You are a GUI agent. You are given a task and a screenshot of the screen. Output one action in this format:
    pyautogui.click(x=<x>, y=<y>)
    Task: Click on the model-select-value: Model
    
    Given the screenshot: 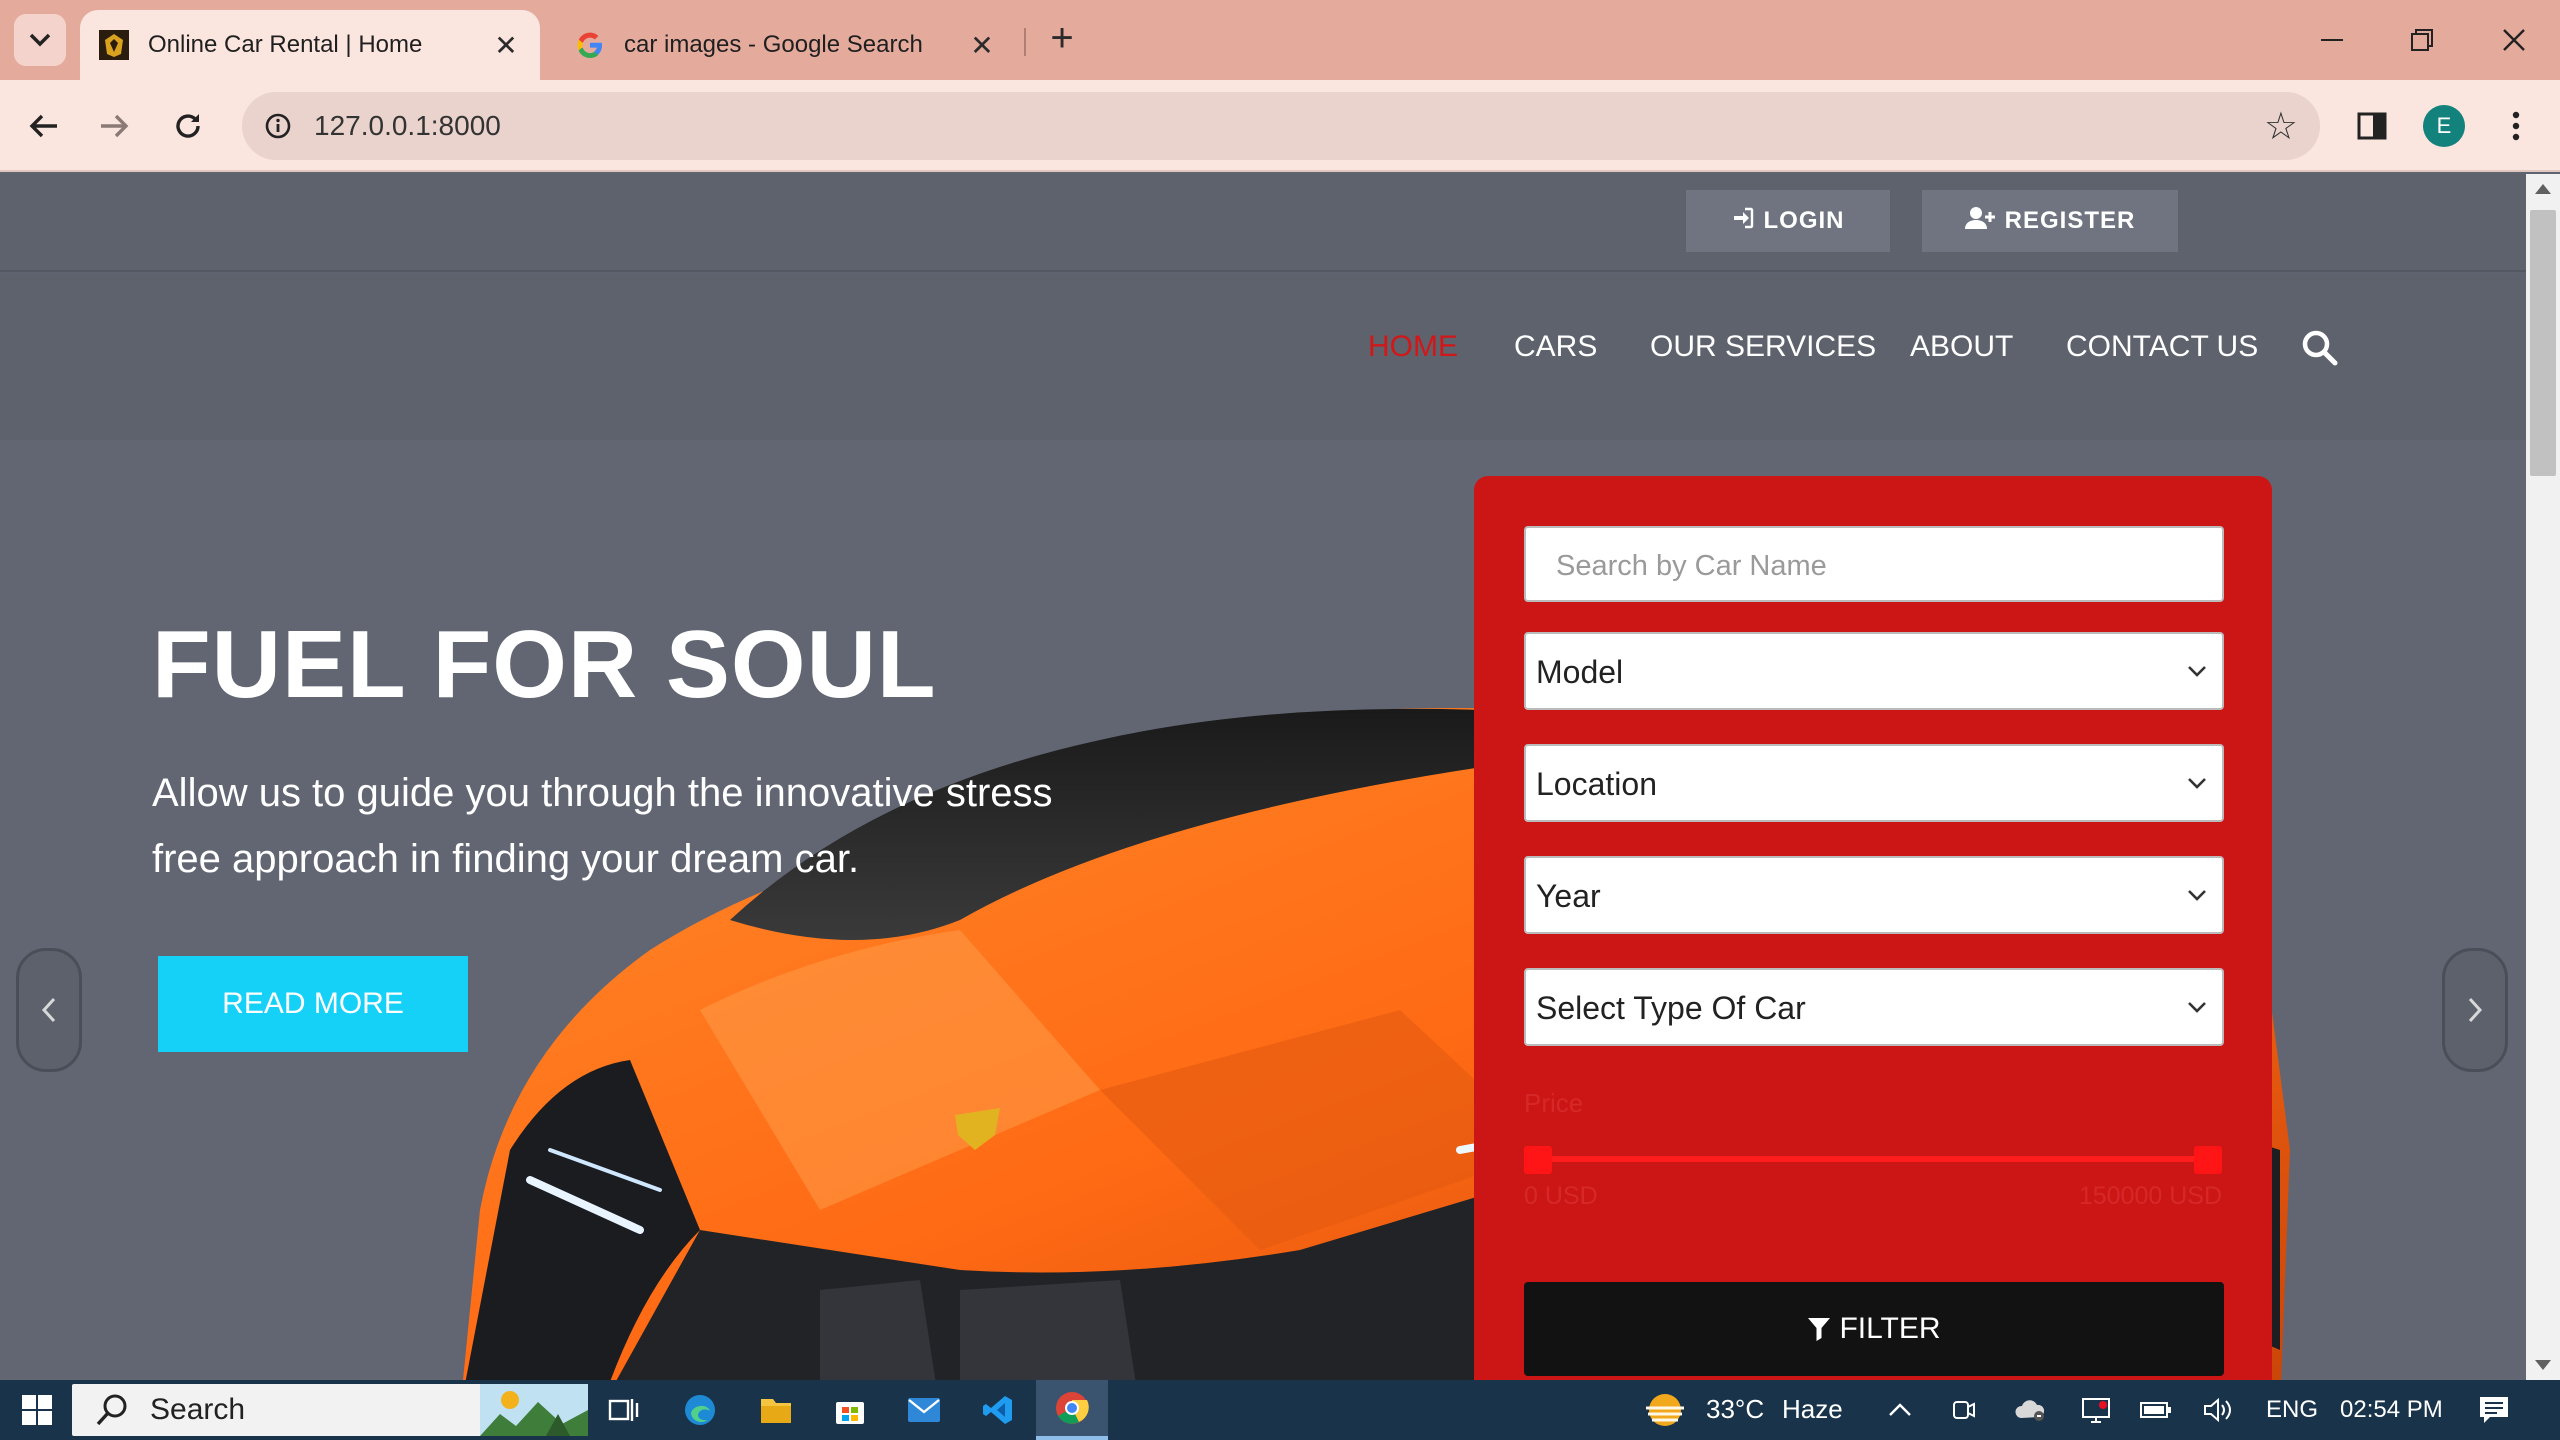 What is the action you would take?
    pyautogui.click(x=1580, y=672)
    